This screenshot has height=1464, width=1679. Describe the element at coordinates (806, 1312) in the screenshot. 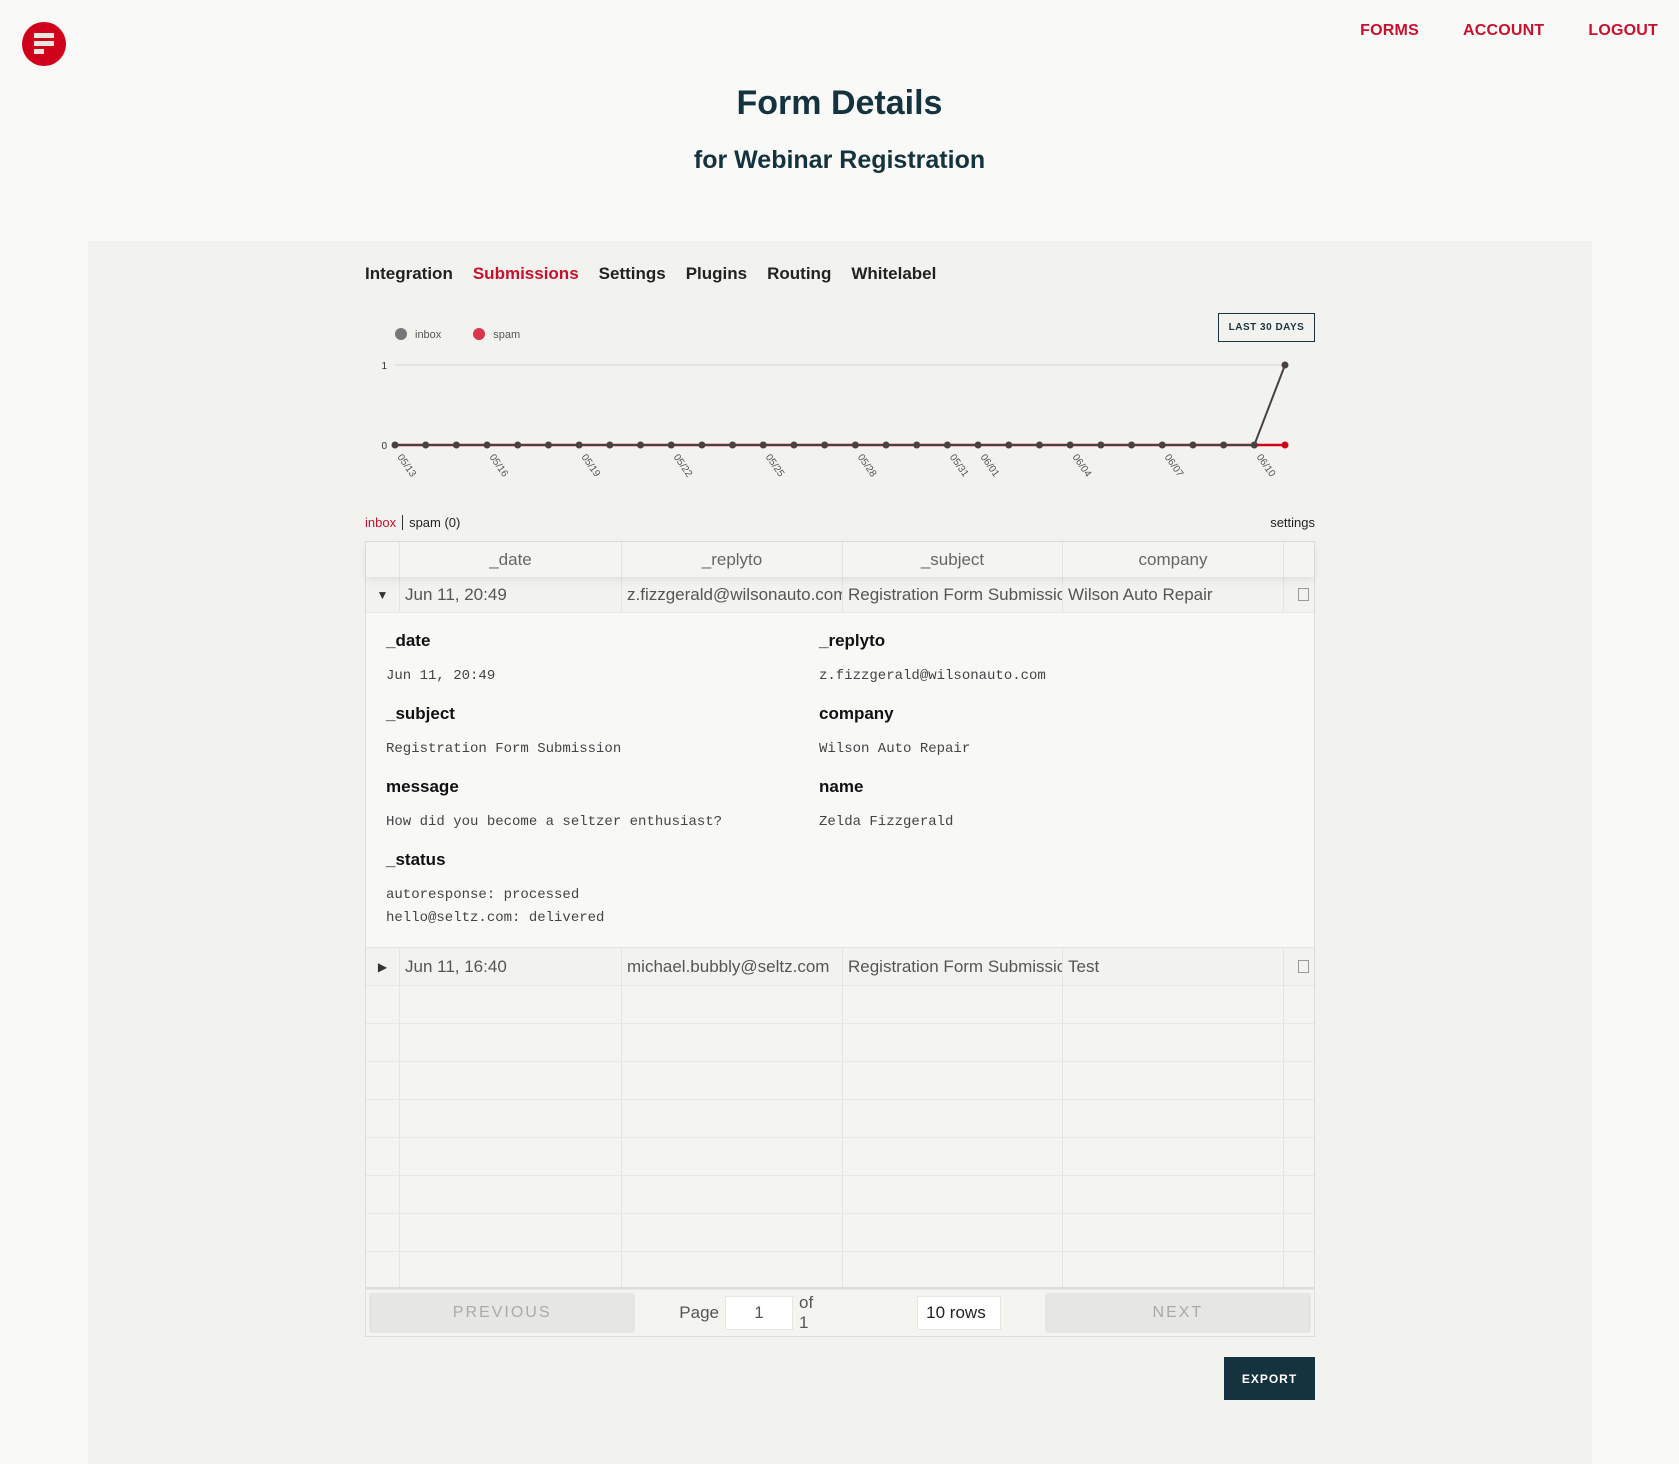

I see `page-total: of 1` at that location.